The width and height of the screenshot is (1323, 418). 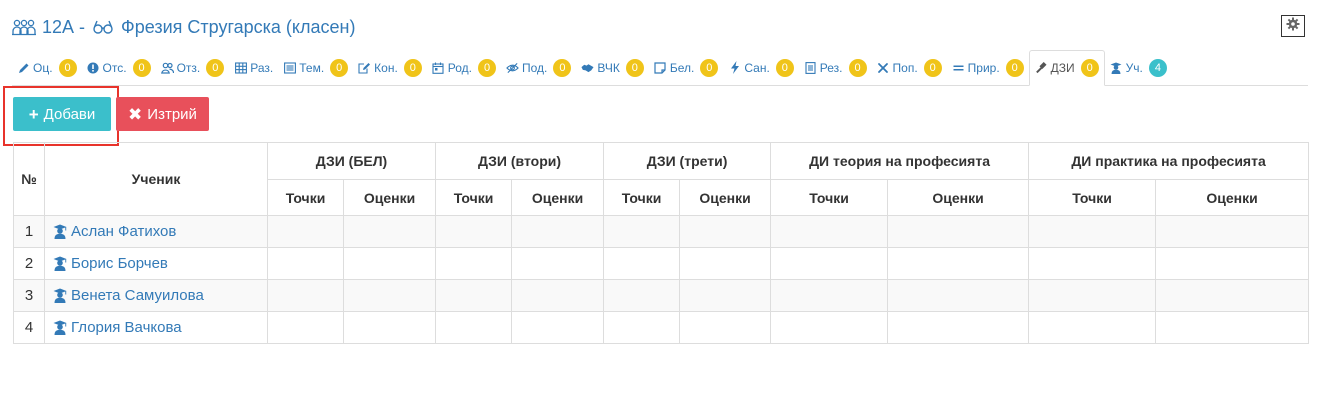 What do you see at coordinates (909, 67) in the screenshot?
I see `tab-corrections: Поп. 0` at bounding box center [909, 67].